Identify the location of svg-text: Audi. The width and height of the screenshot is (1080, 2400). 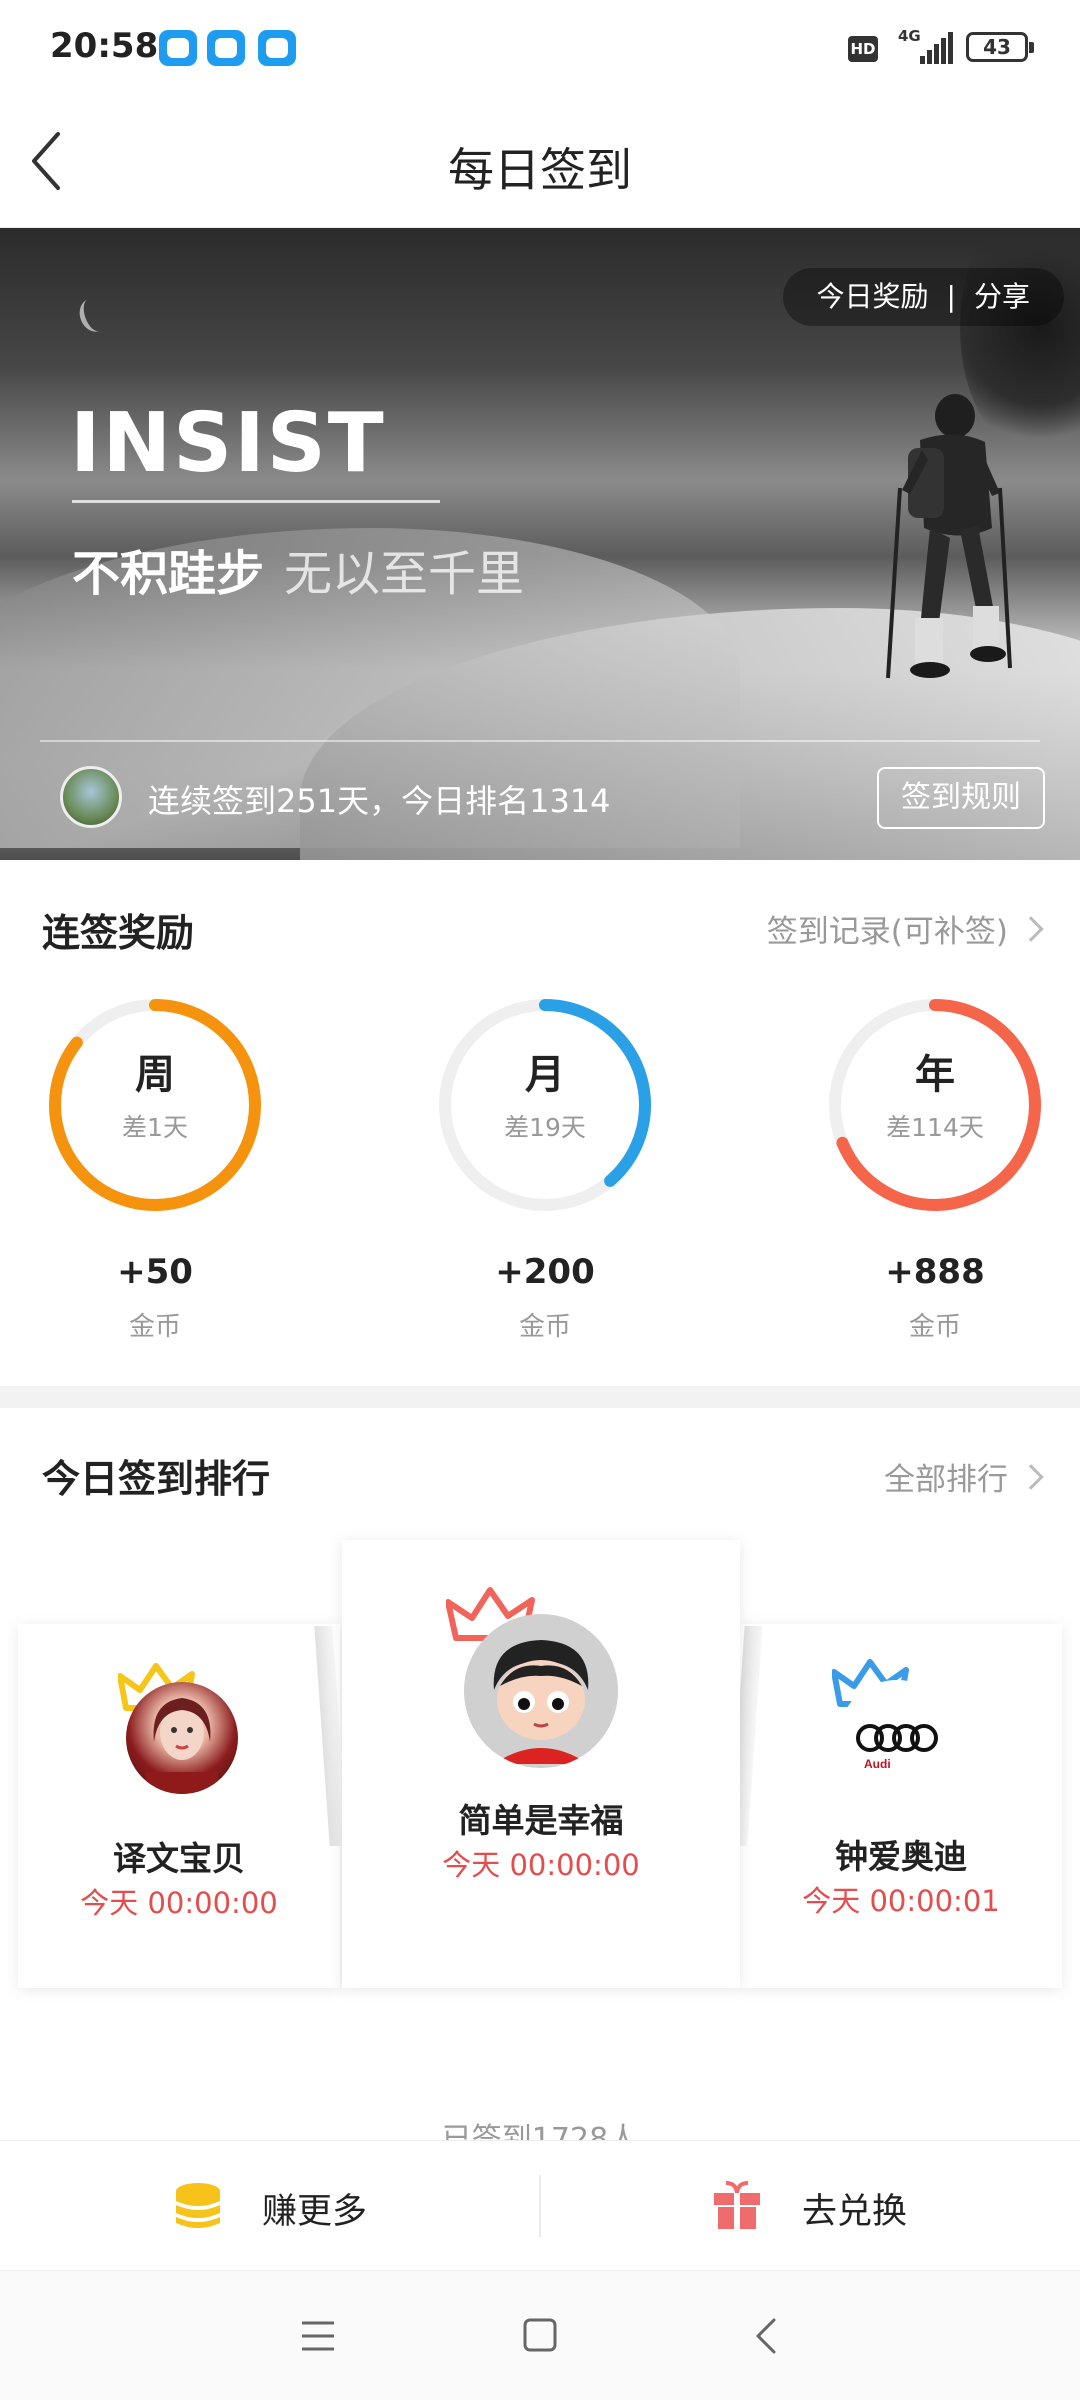
(877, 1764).